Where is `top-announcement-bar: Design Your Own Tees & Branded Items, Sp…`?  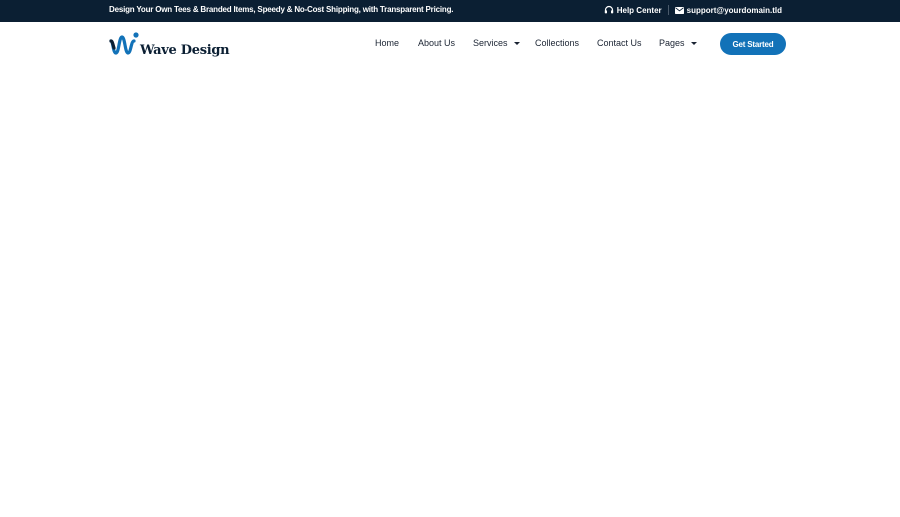 top-announcement-bar: Design Your Own Tees & Branded Items, Sp… is located at coordinates (450, 11).